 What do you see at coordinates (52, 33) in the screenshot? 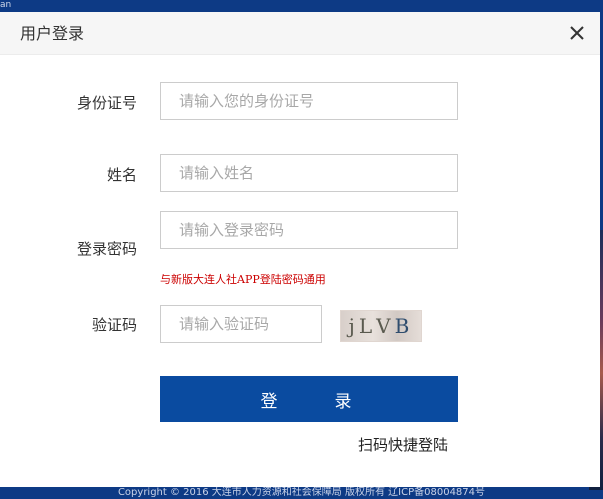
I see `dialog-title: 用户登录` at bounding box center [52, 33].